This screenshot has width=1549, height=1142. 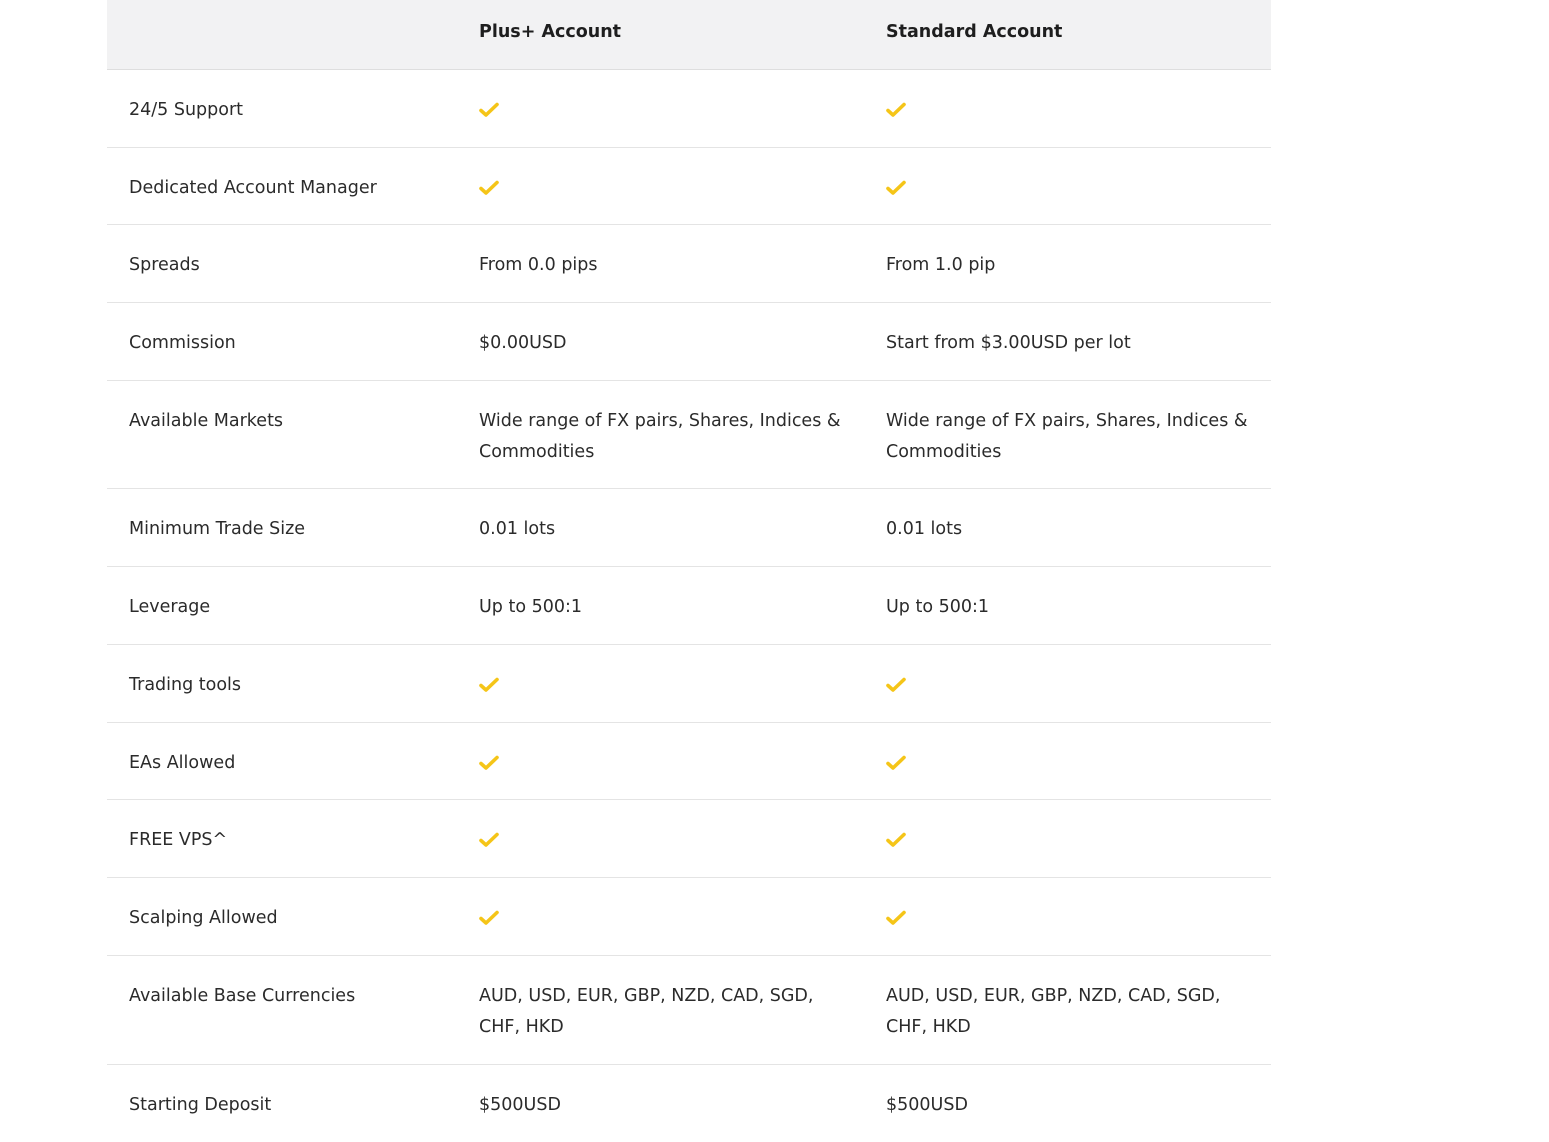 I want to click on standard-value-line: Up to 500:1, so click(x=938, y=607).